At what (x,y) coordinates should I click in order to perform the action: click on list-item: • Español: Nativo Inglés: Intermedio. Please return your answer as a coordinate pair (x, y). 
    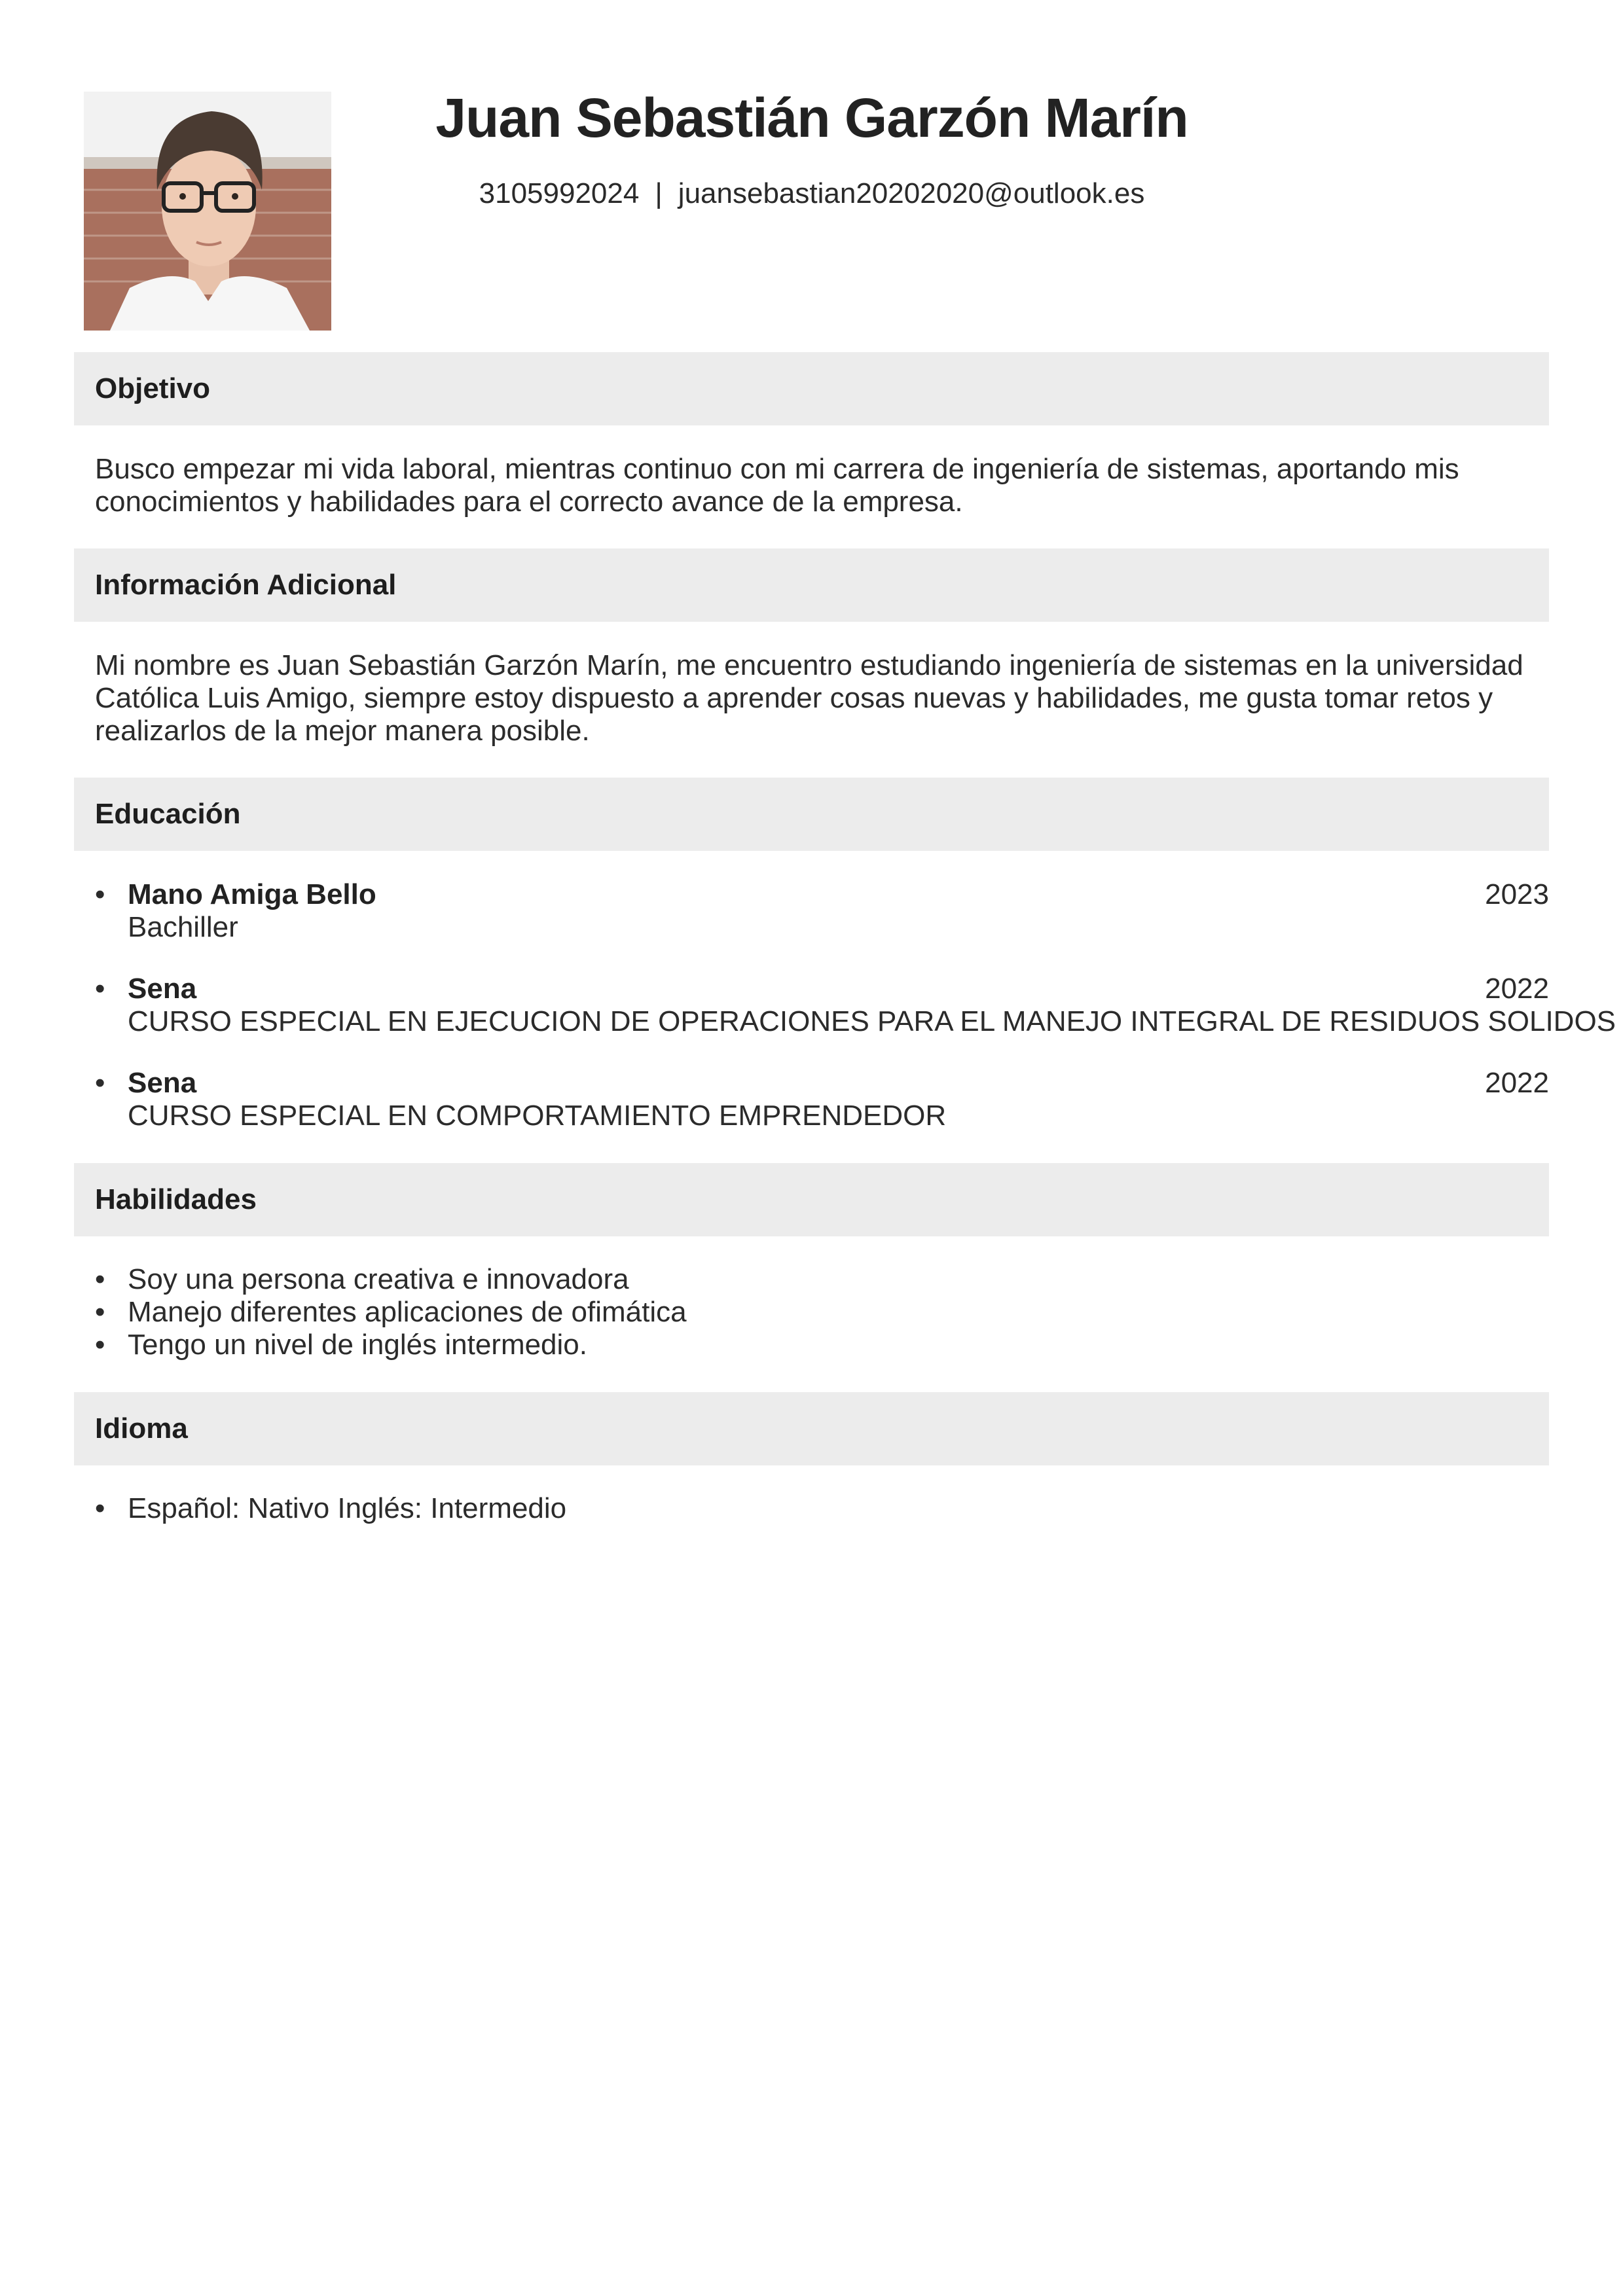
    Looking at the image, I should click on (815, 1508).